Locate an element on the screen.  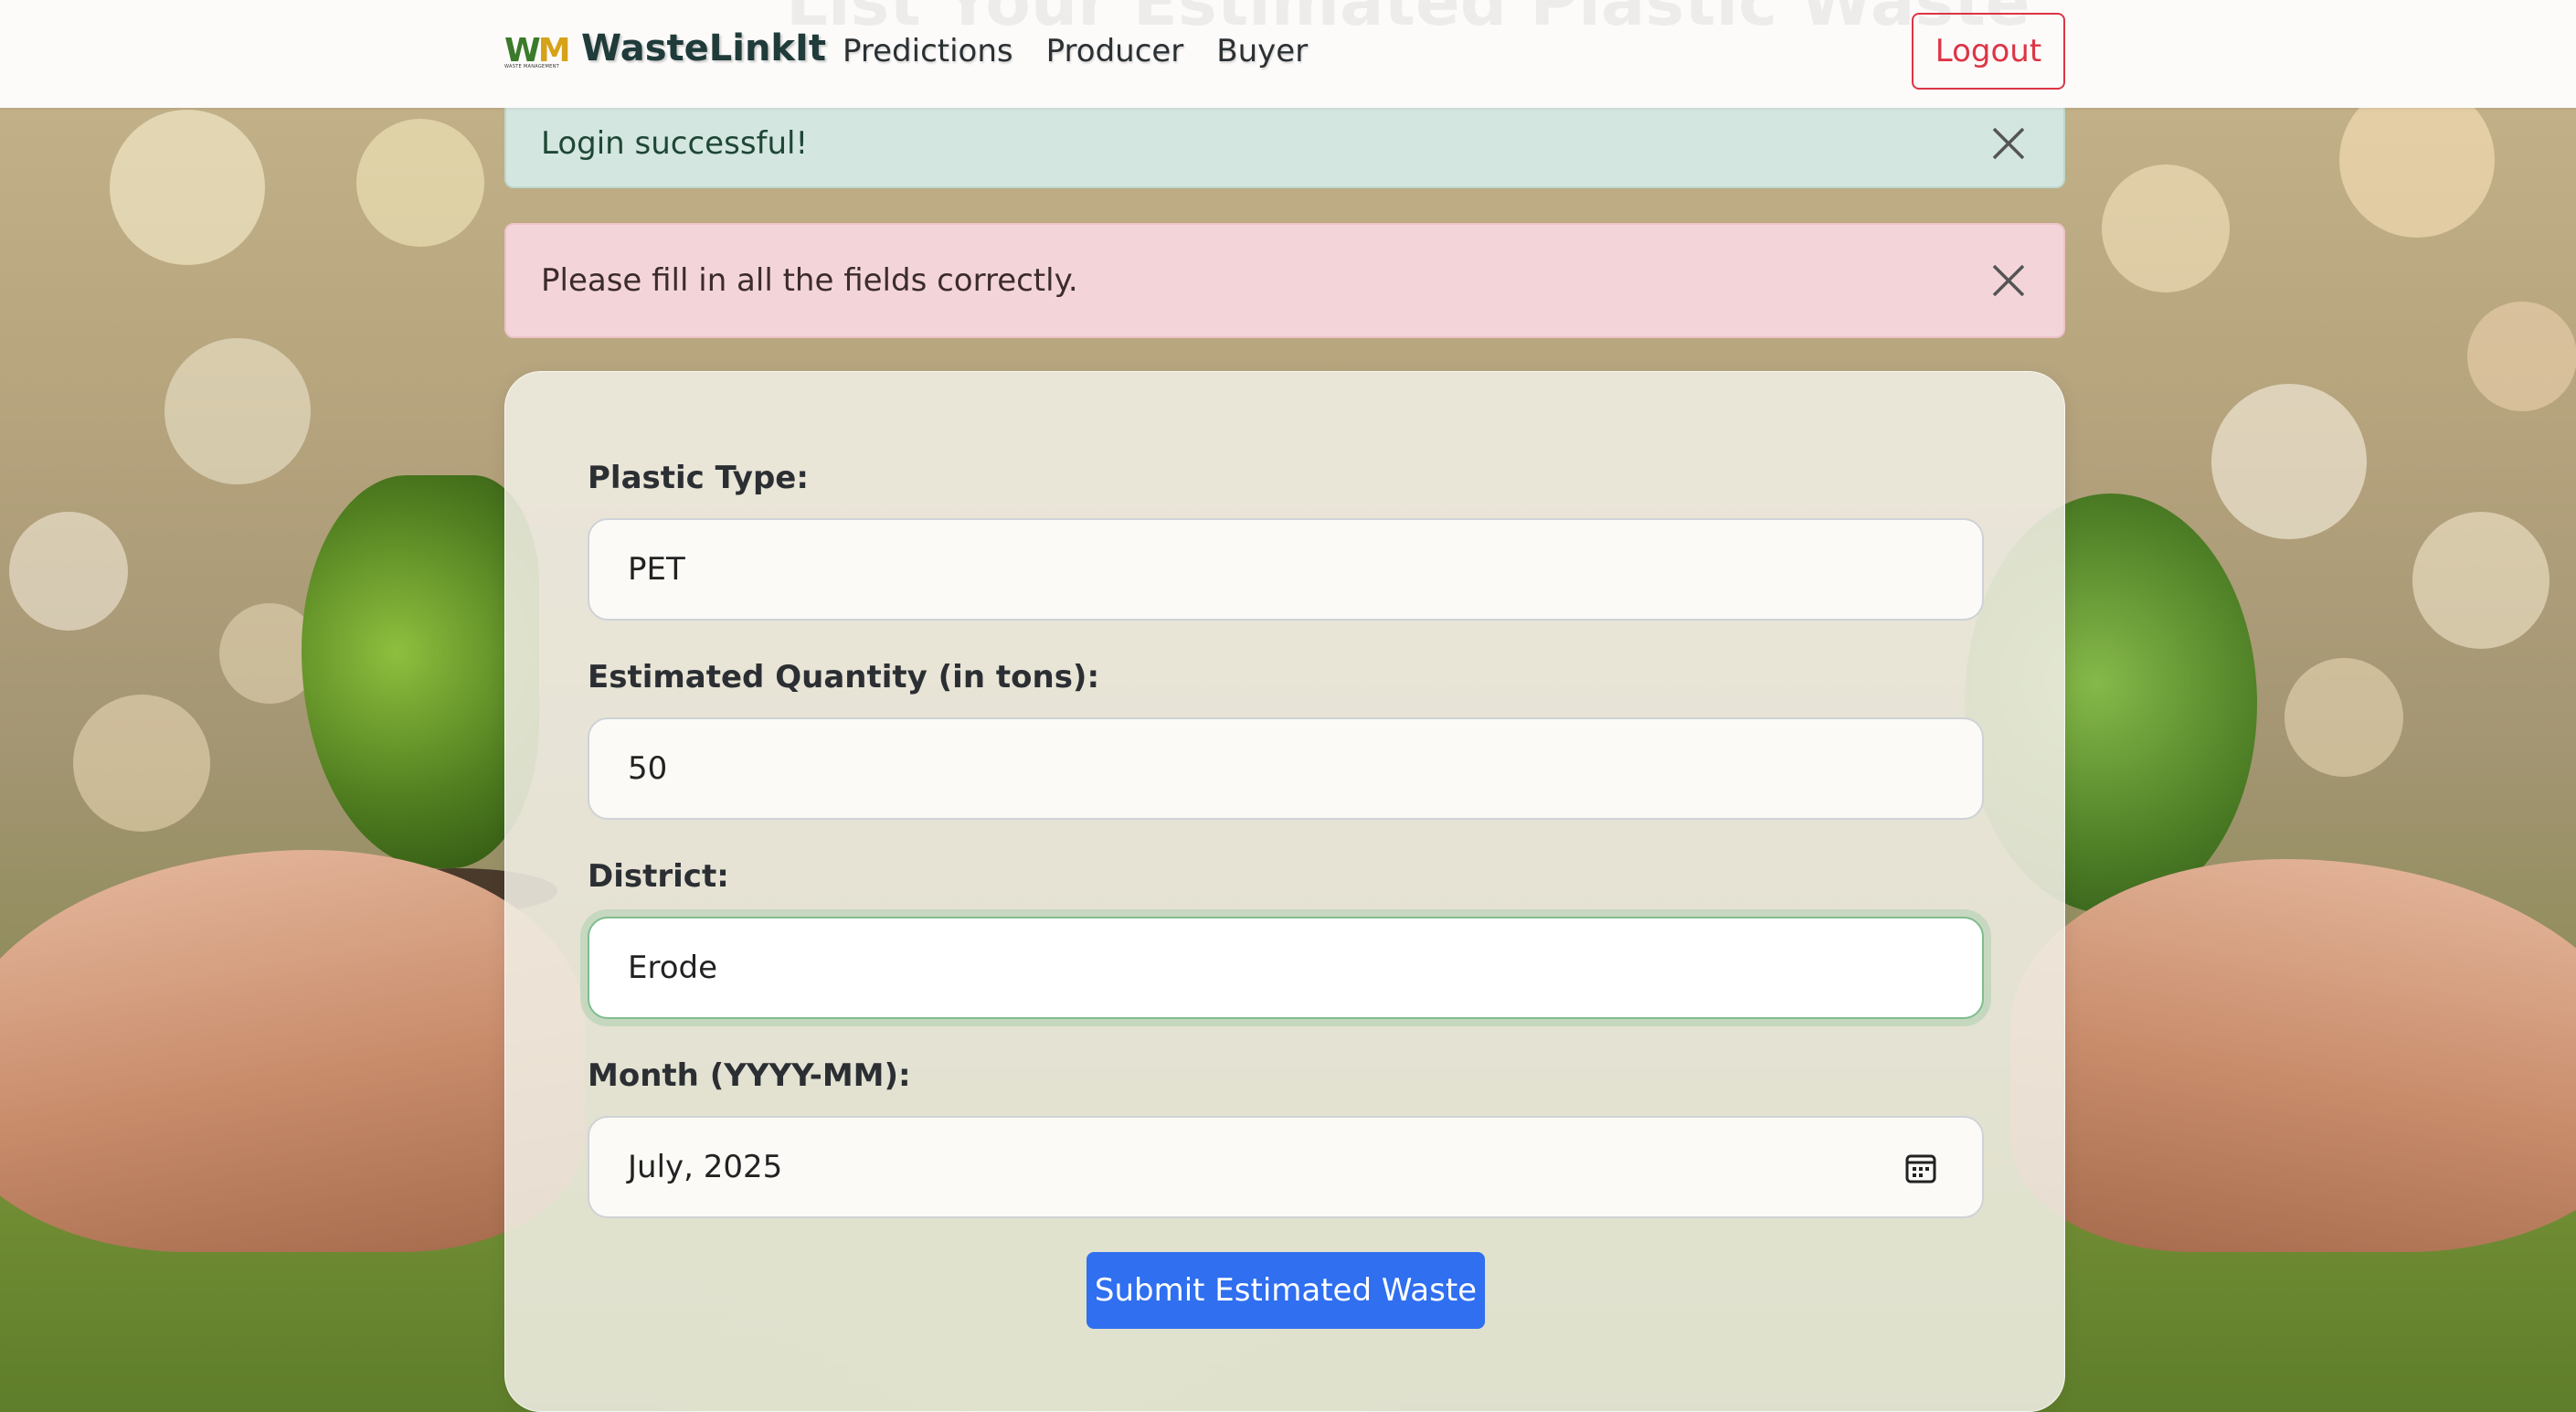
nav-links: Predictions Producer Buyer is located at coordinates (1075, 51).